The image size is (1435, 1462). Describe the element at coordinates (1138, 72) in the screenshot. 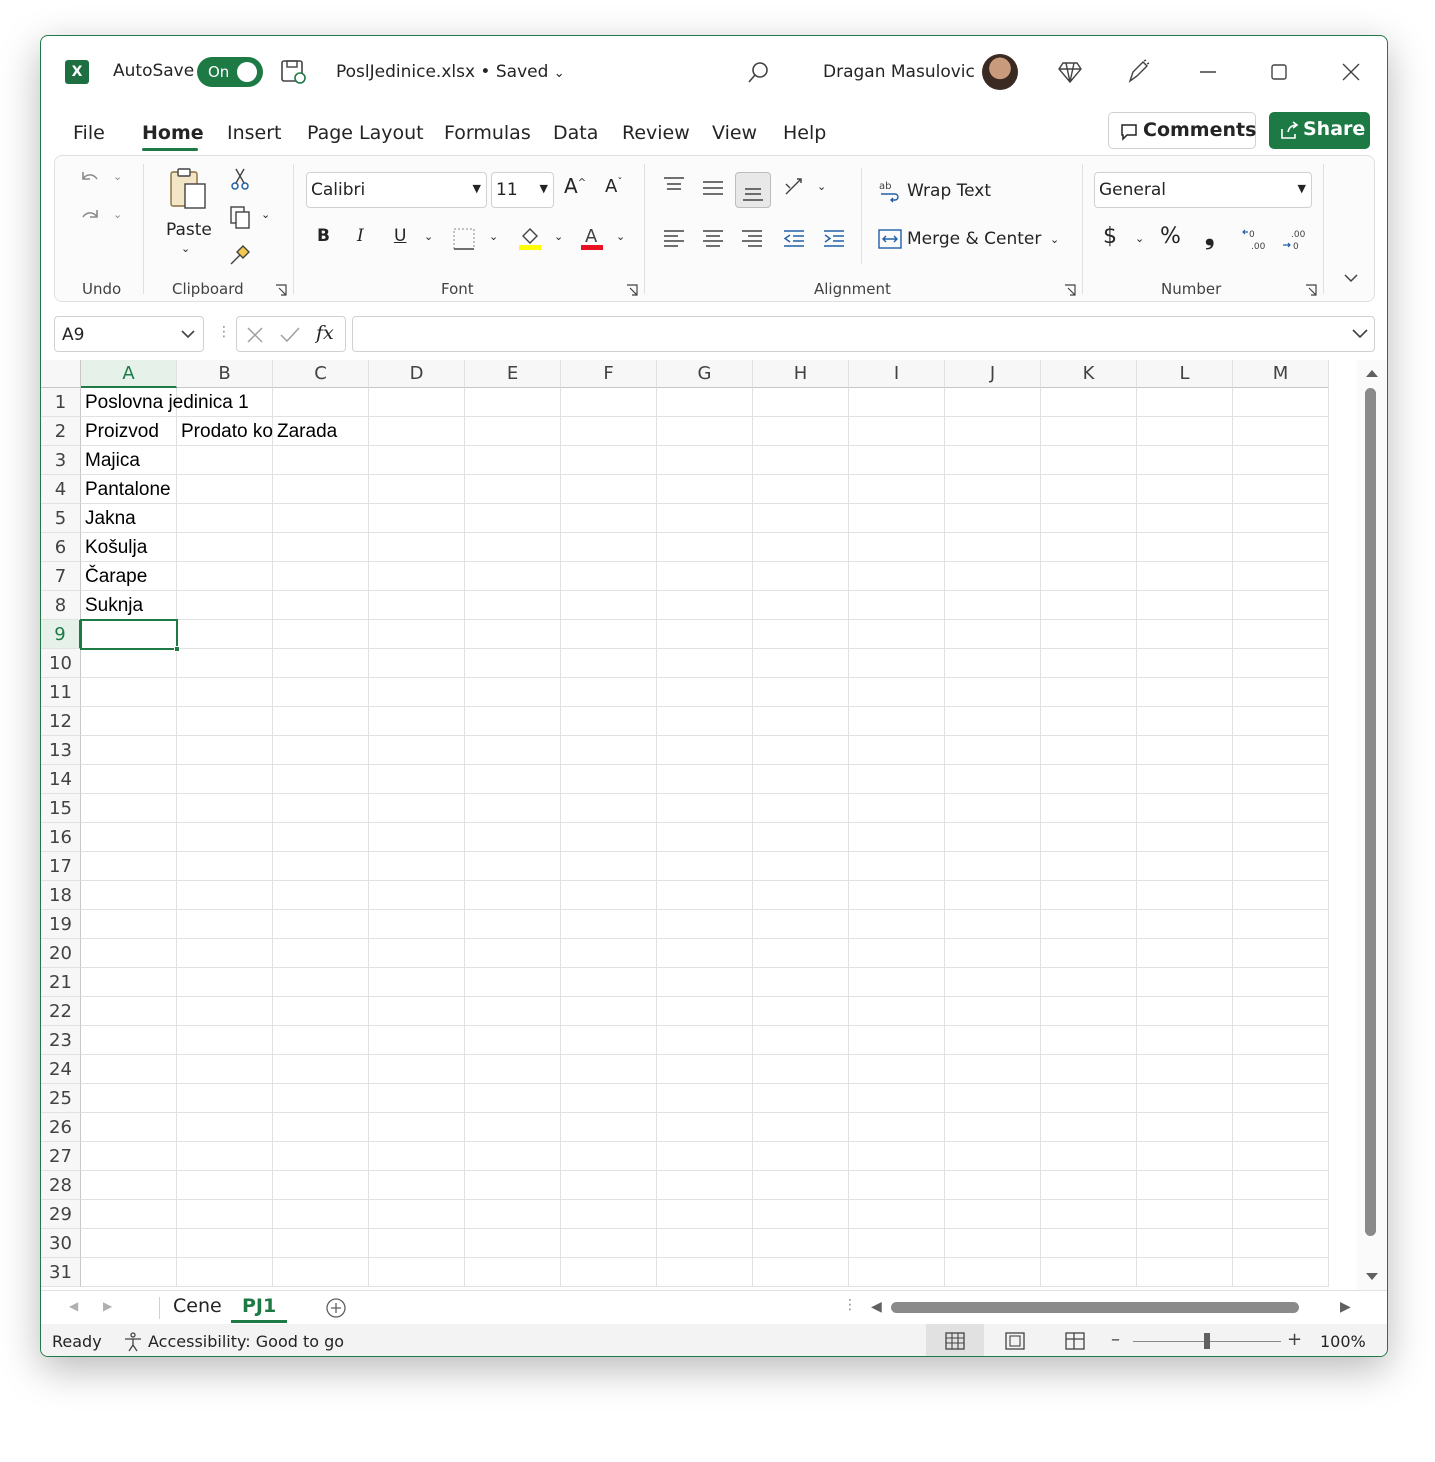

I see `designer-pen-icon` at that location.